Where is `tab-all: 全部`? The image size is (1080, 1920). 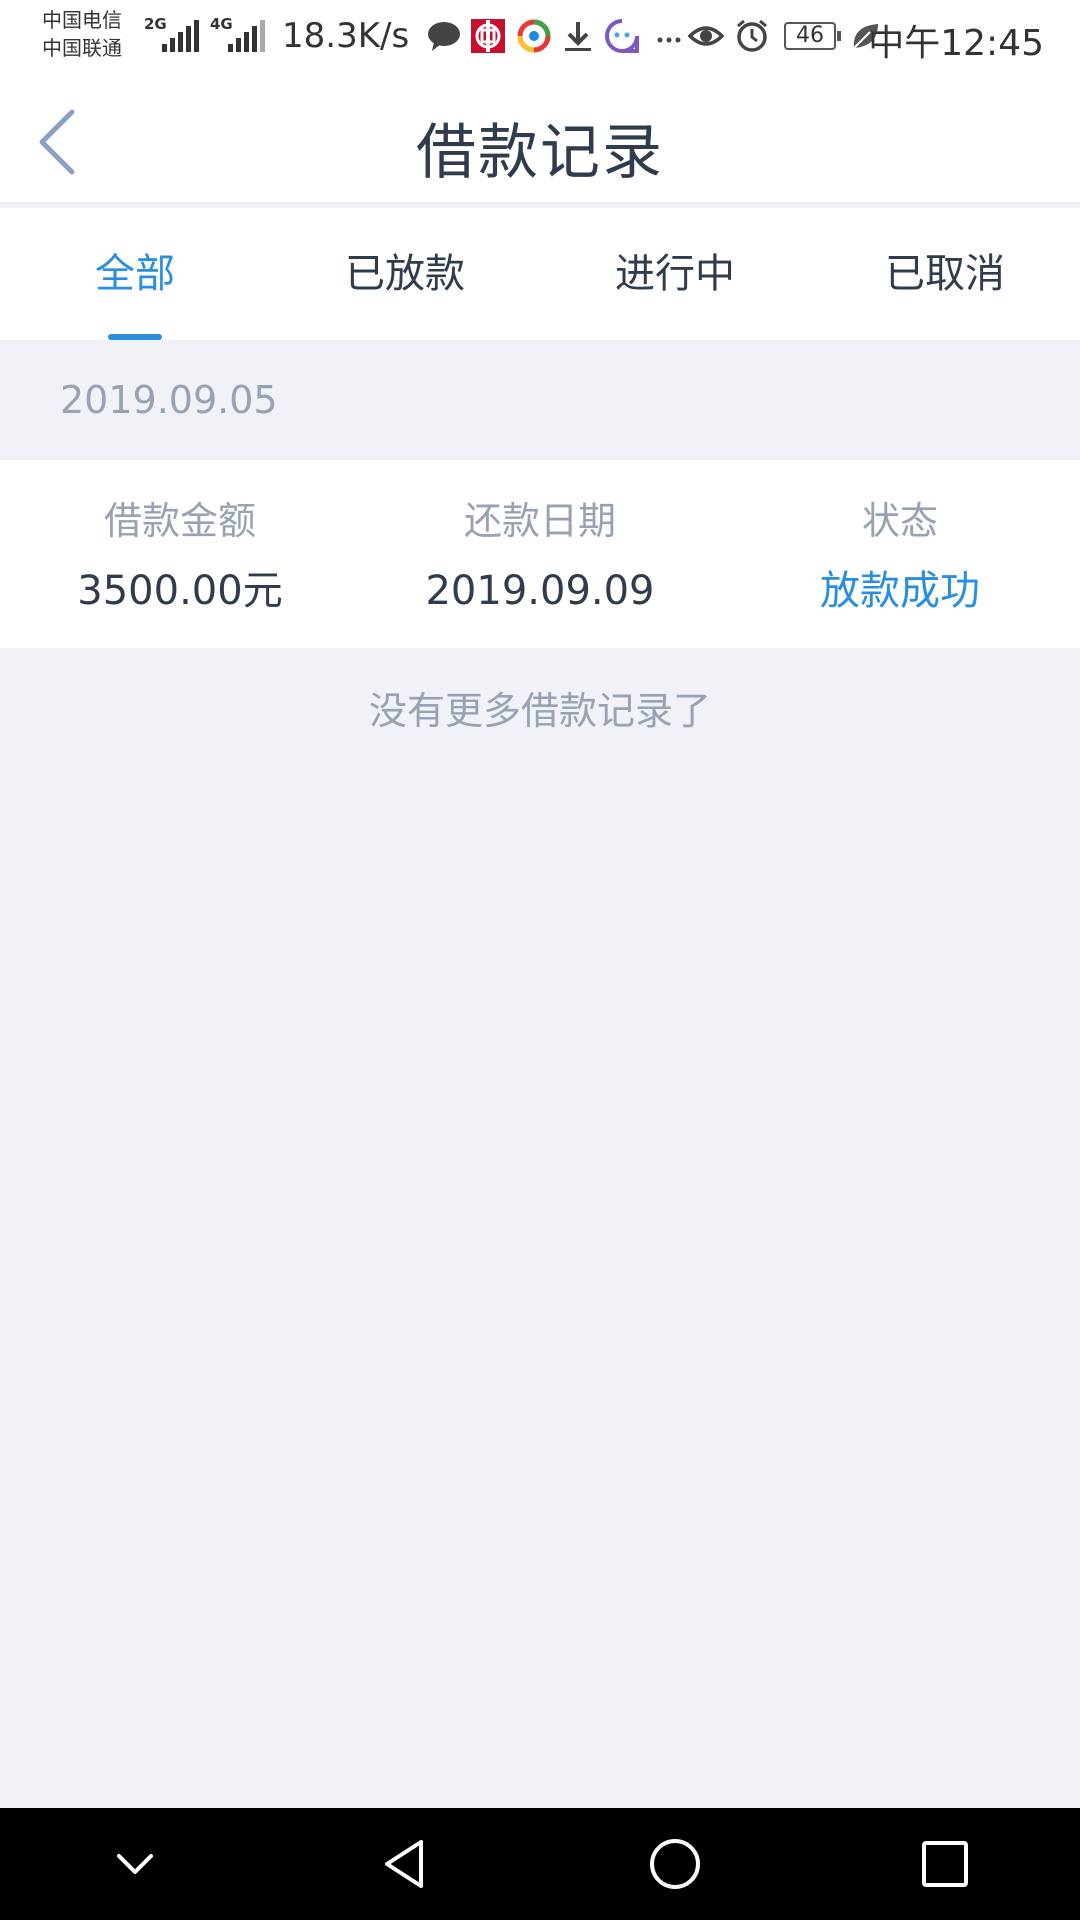 tab-all: 全部 is located at coordinates (135, 274).